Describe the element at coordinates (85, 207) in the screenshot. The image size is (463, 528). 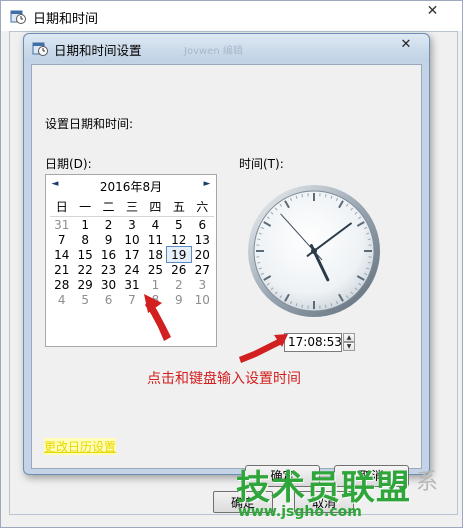
I see `weekday-header: 一` at that location.